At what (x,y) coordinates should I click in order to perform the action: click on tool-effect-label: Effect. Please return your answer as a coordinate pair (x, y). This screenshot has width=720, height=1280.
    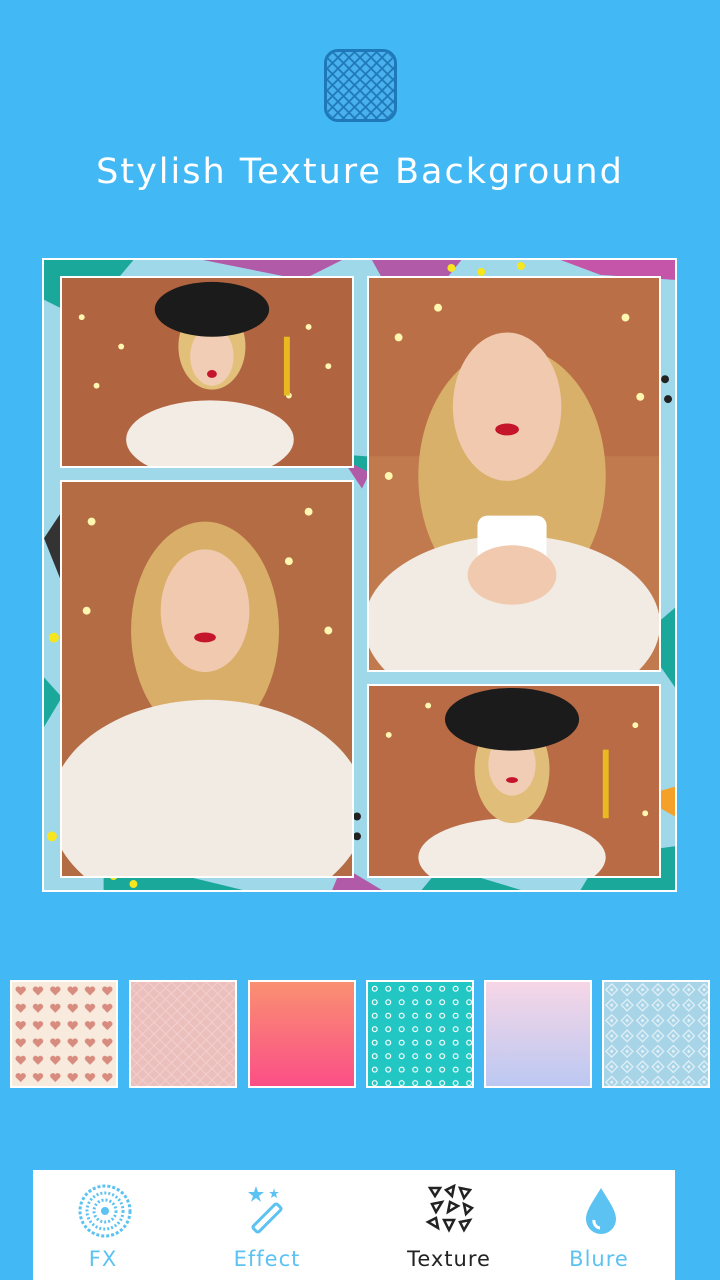
    Looking at the image, I should click on (267, 1259).